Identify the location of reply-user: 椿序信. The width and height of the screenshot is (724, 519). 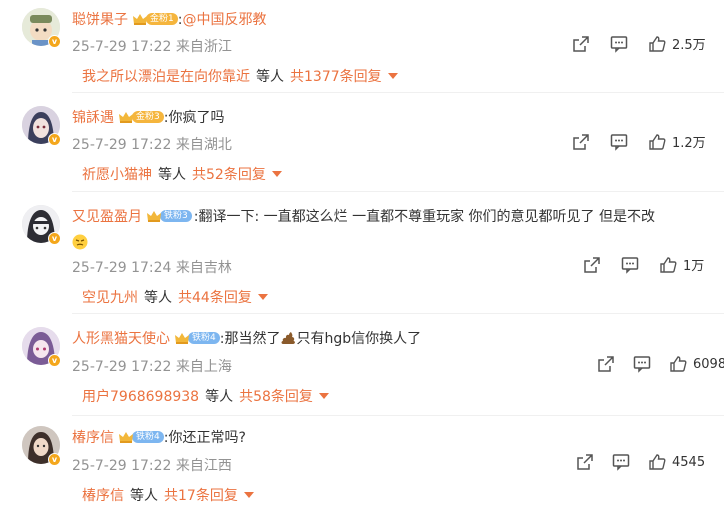
(103, 495).